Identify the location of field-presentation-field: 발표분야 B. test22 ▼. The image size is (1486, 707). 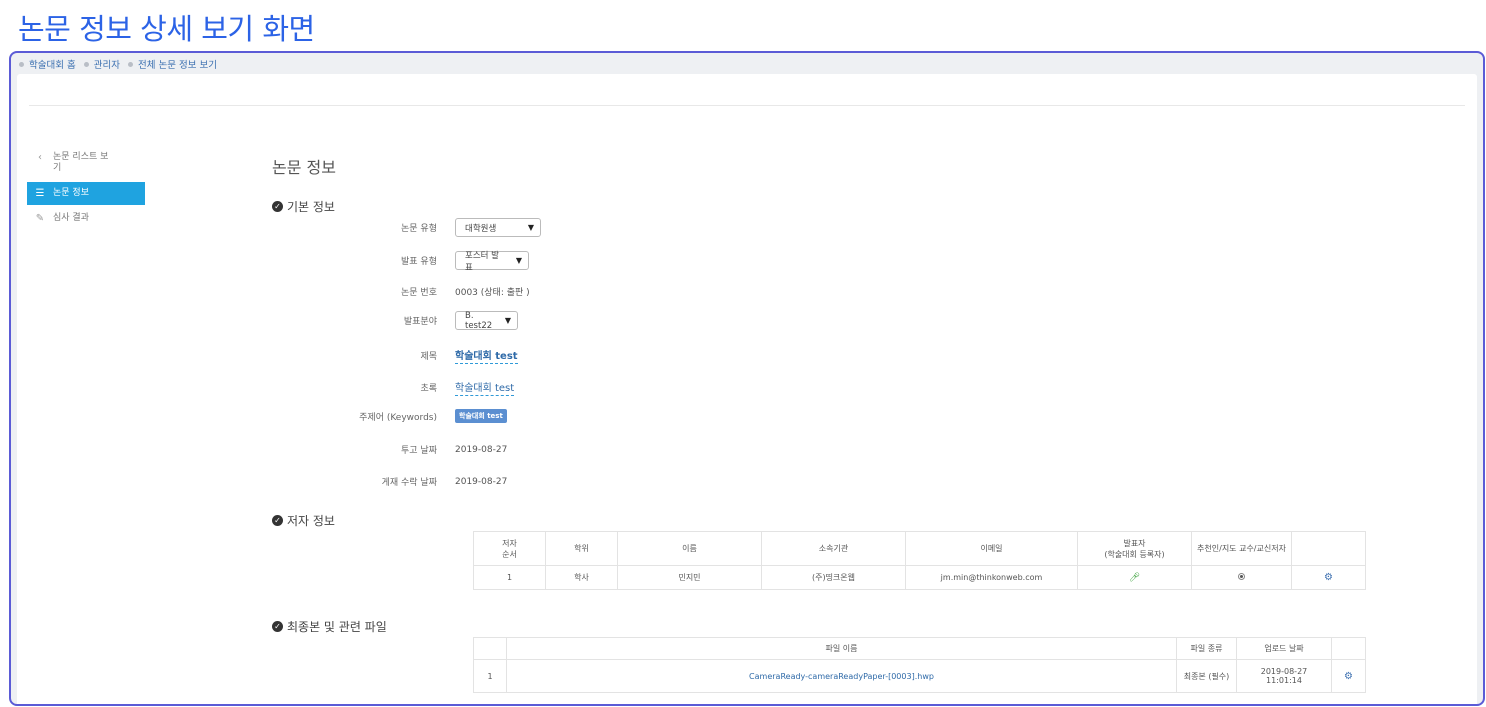
(397, 320).